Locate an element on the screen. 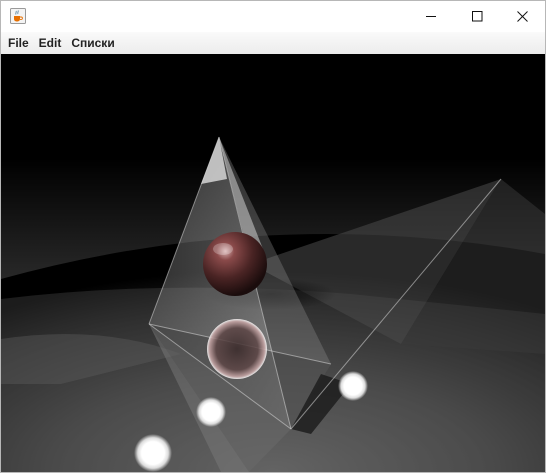 This screenshot has height=473, width=546. close-button is located at coordinates (522, 16).